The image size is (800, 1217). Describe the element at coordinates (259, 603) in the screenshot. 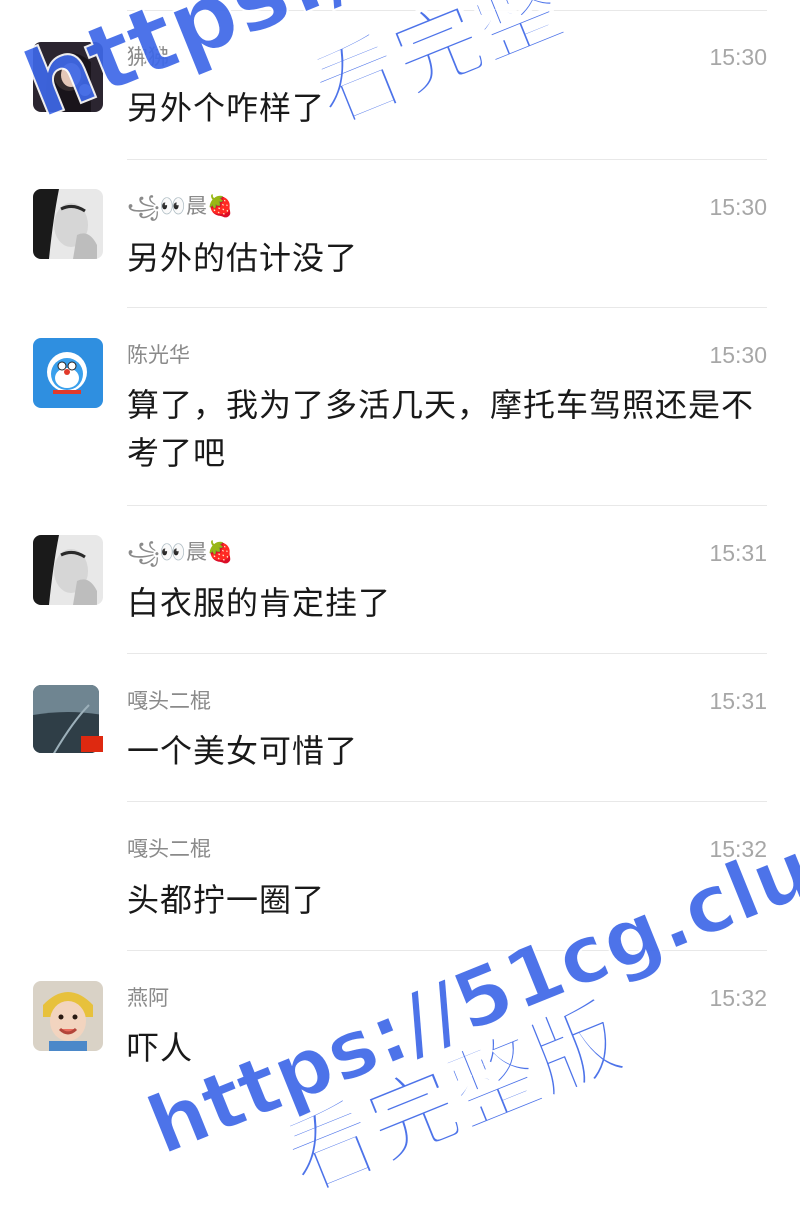

I see `message-text: 白衣服的肯定挂了` at that location.